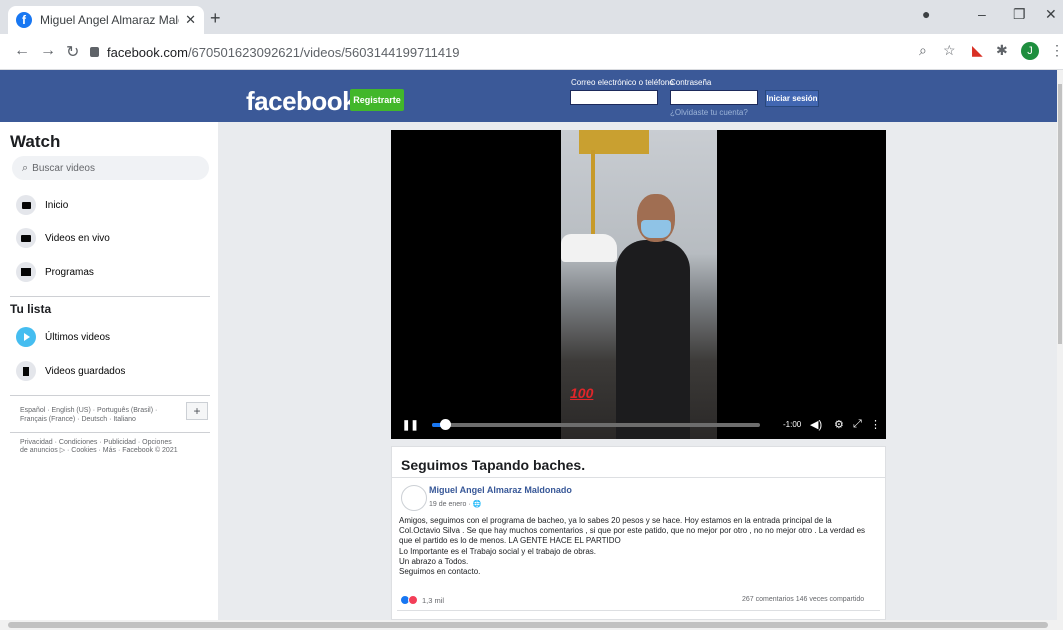 Image resolution: width=1063 pixels, height=630 pixels. I want to click on video-scrub-handle, so click(446, 424).